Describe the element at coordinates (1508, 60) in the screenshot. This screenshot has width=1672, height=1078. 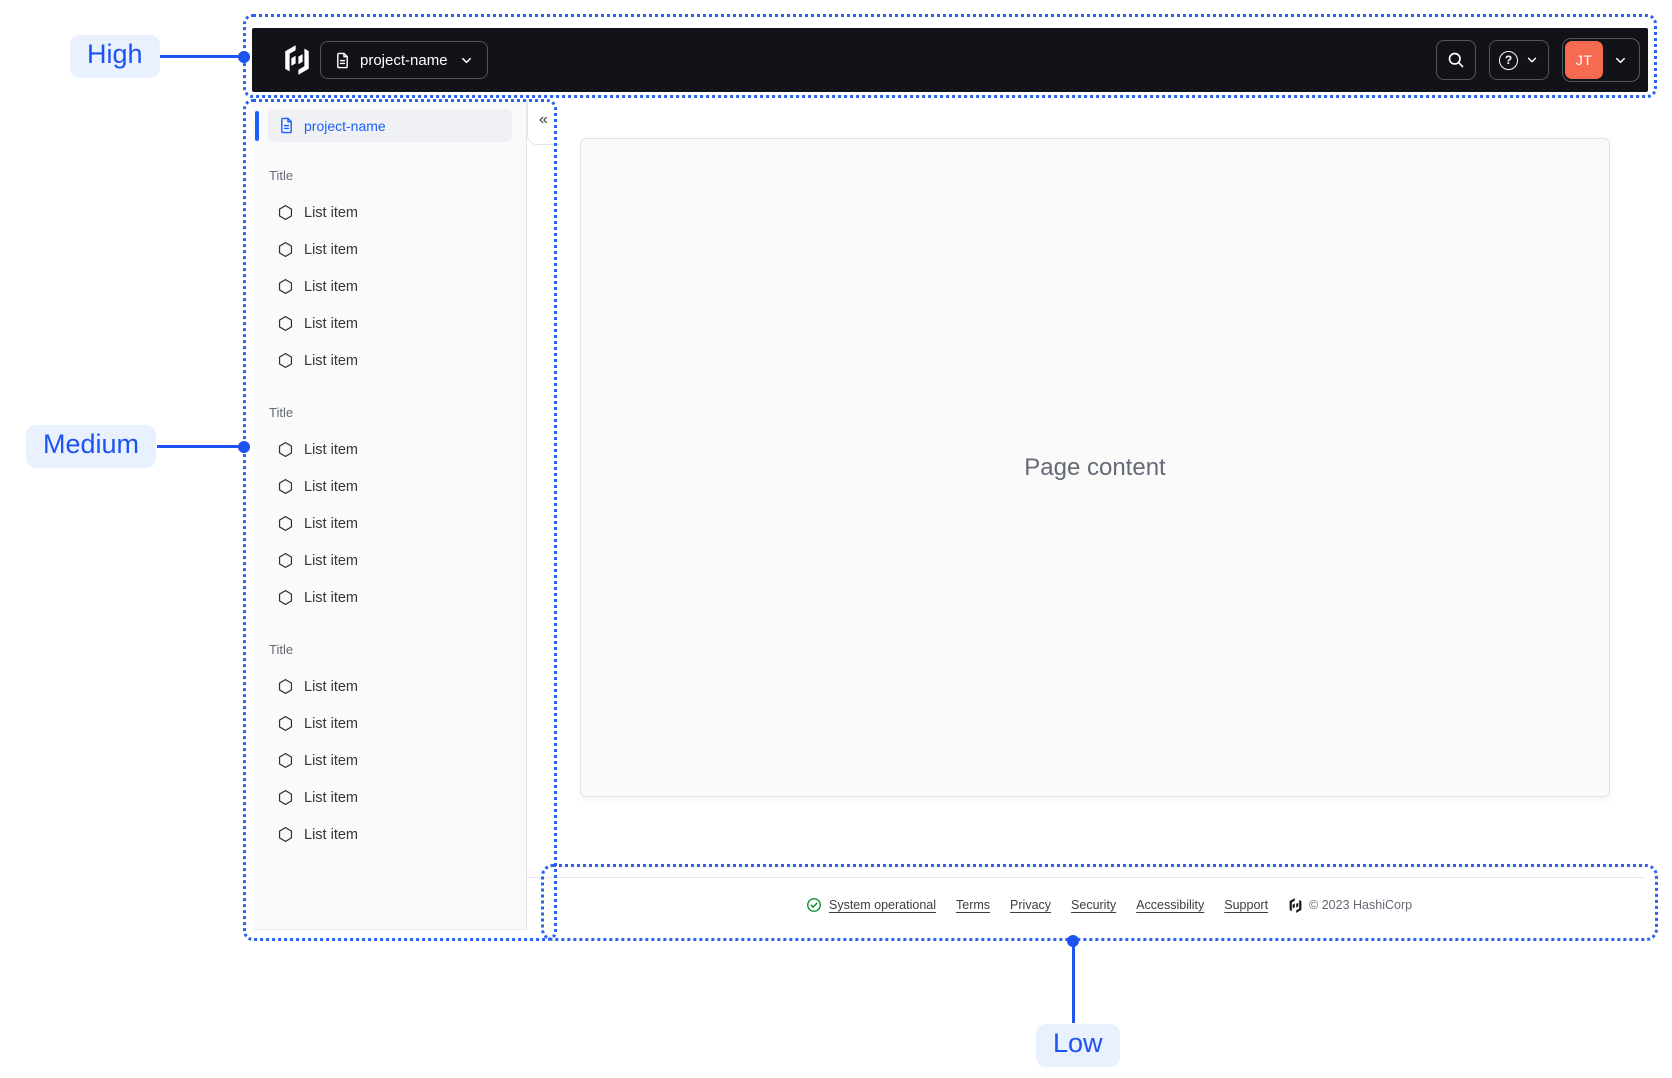
I see `help-icon: ?` at that location.